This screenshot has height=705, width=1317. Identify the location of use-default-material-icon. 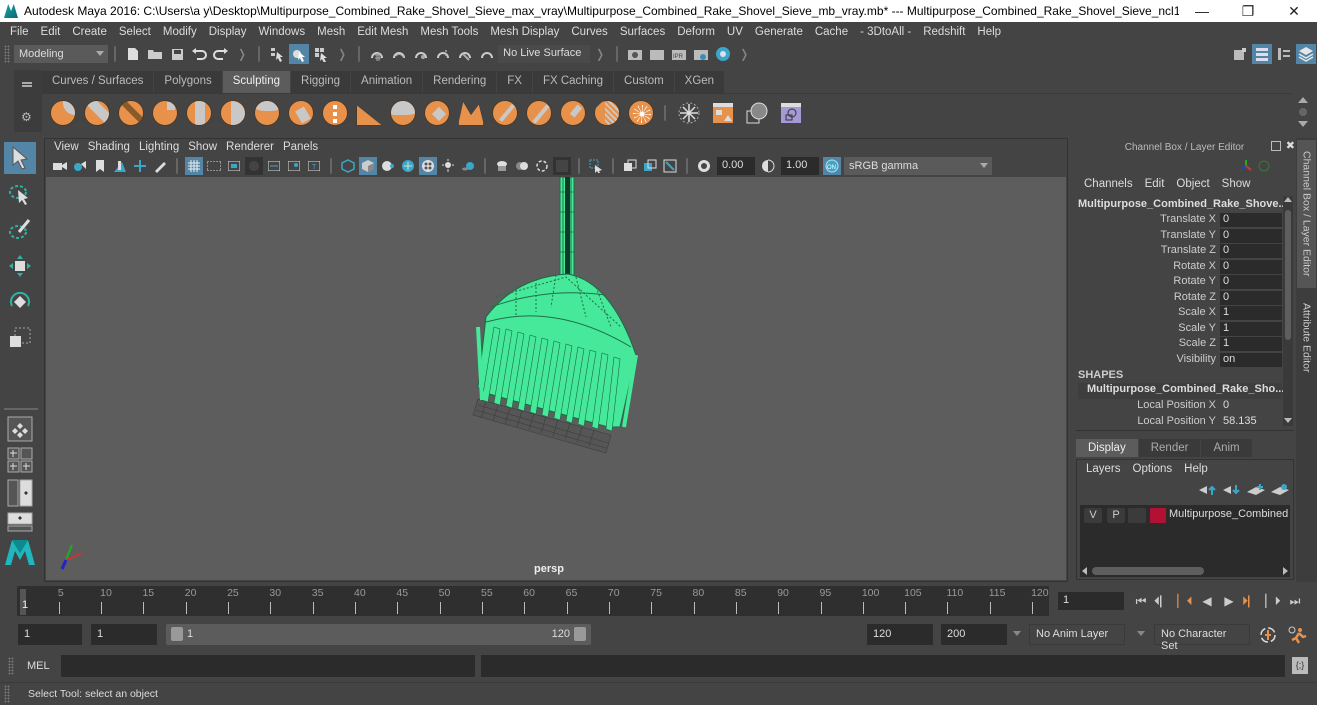
(388, 166).